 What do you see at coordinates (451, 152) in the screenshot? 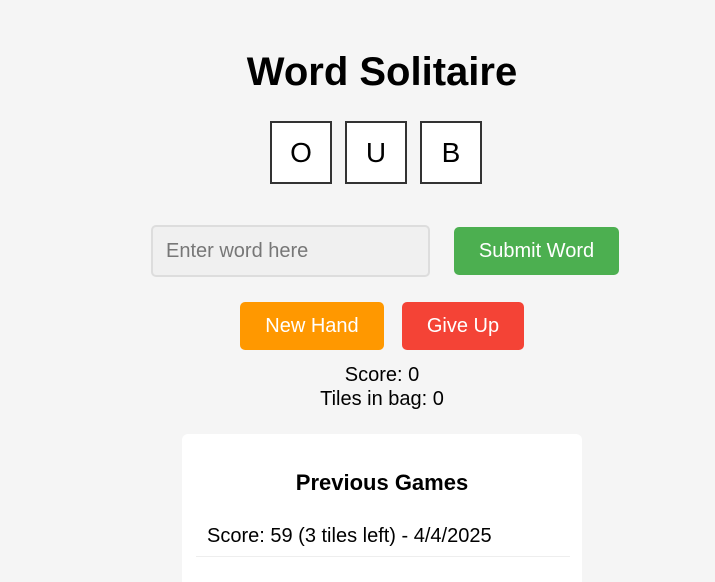
I see `letter-tile: B` at bounding box center [451, 152].